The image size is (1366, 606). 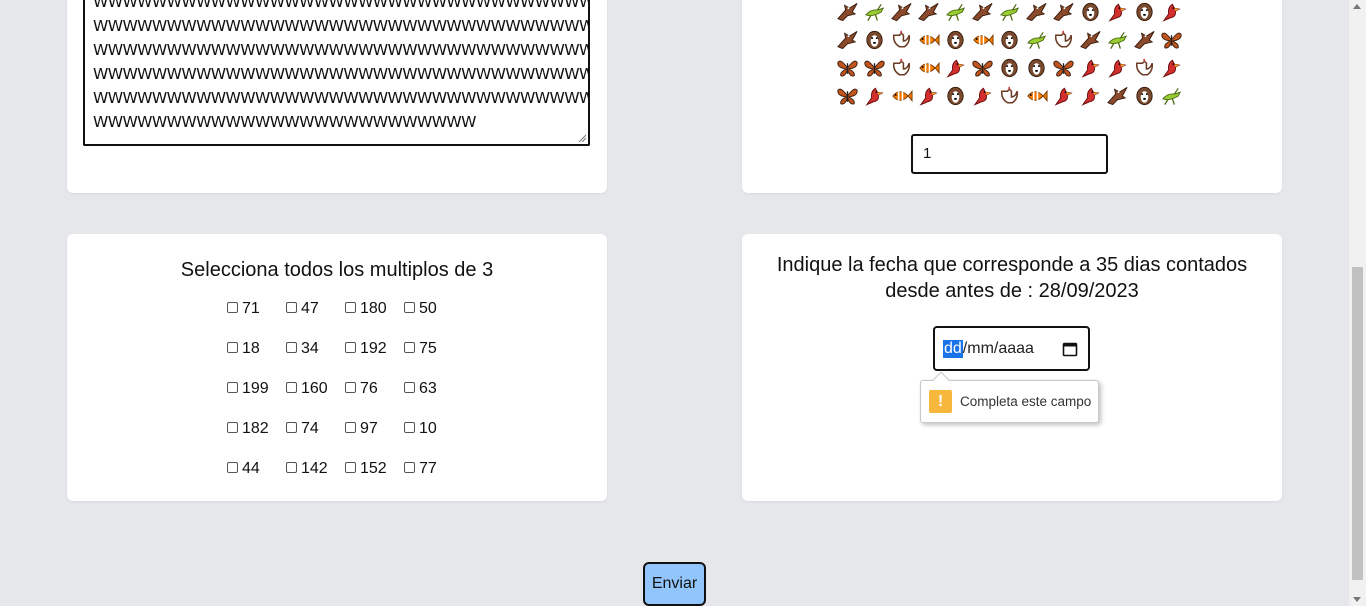 What do you see at coordinates (433, 320) in the screenshot?
I see `multiple-option: 50` at bounding box center [433, 320].